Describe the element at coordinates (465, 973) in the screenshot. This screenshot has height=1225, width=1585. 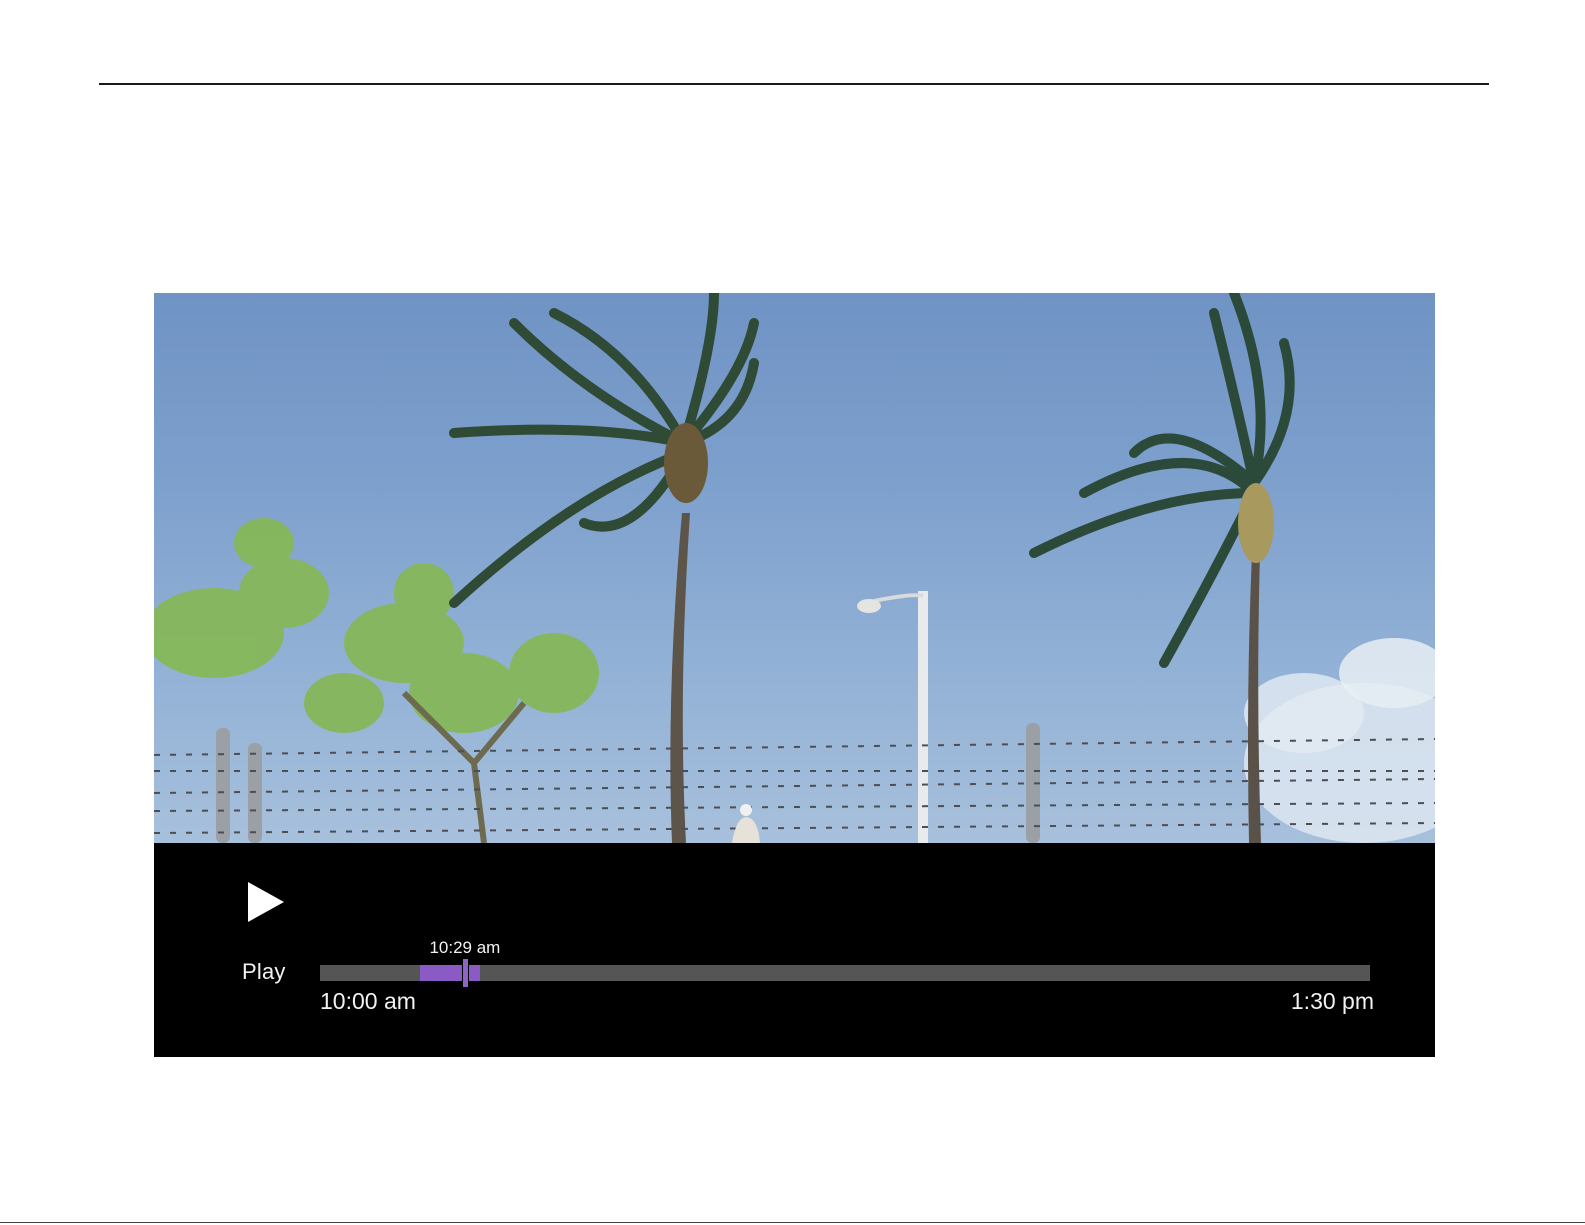
I see `playhead-handle` at that location.